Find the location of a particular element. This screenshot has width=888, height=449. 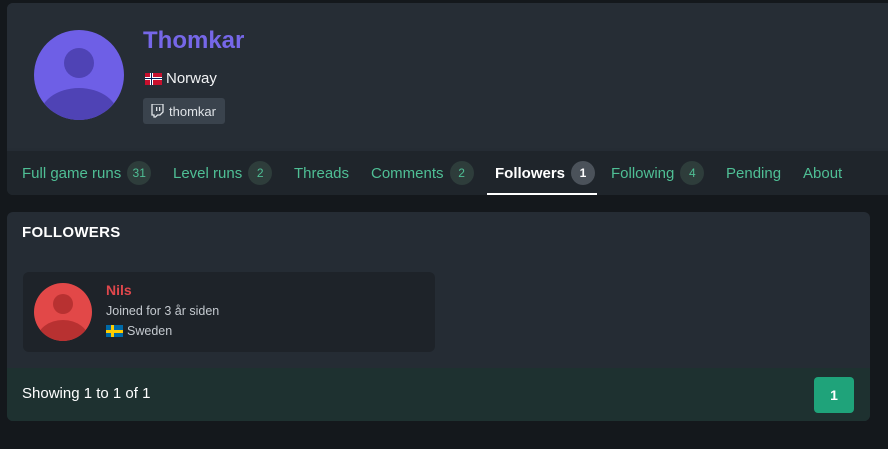

twitch-link: thomkar is located at coordinates (184, 111).